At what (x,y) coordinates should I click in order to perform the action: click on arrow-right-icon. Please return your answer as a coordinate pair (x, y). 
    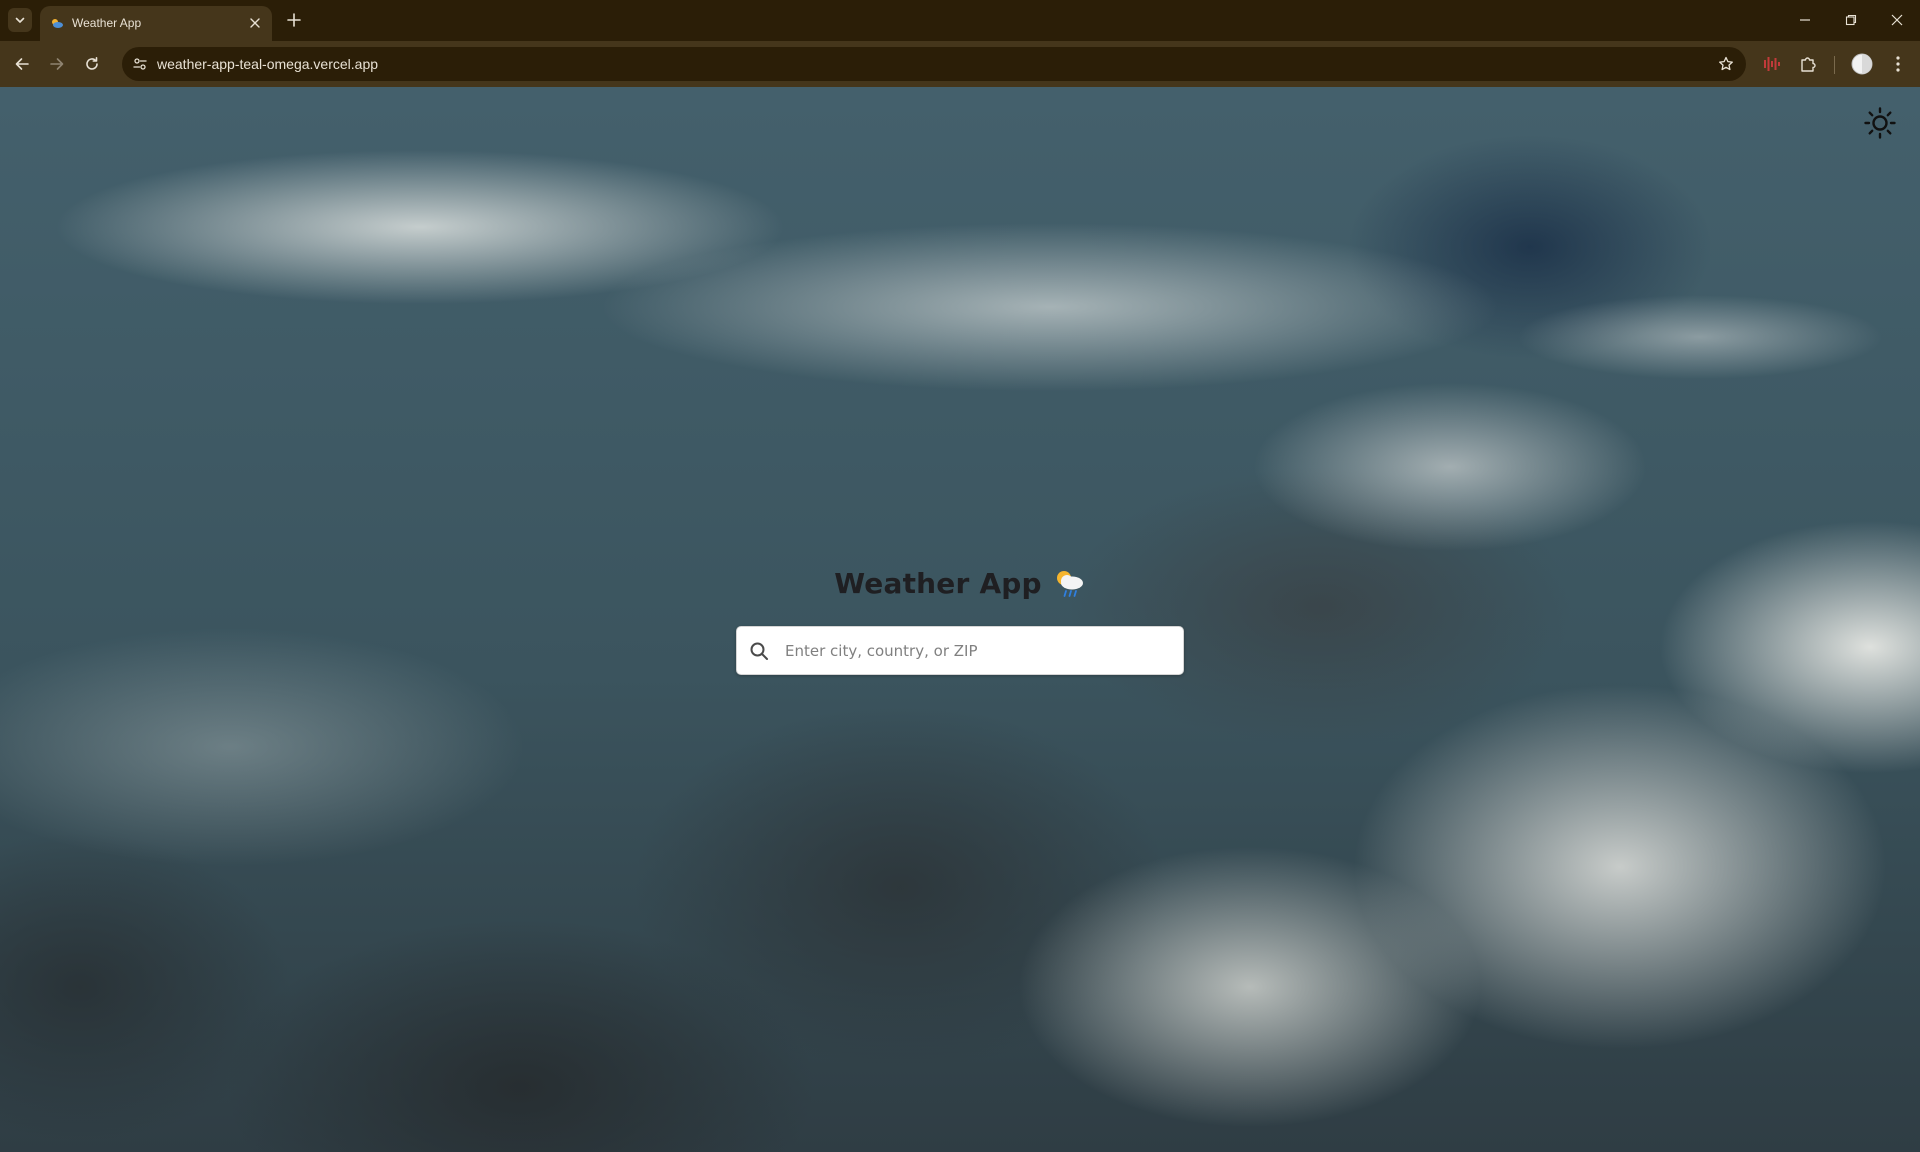
    Looking at the image, I should click on (57, 64).